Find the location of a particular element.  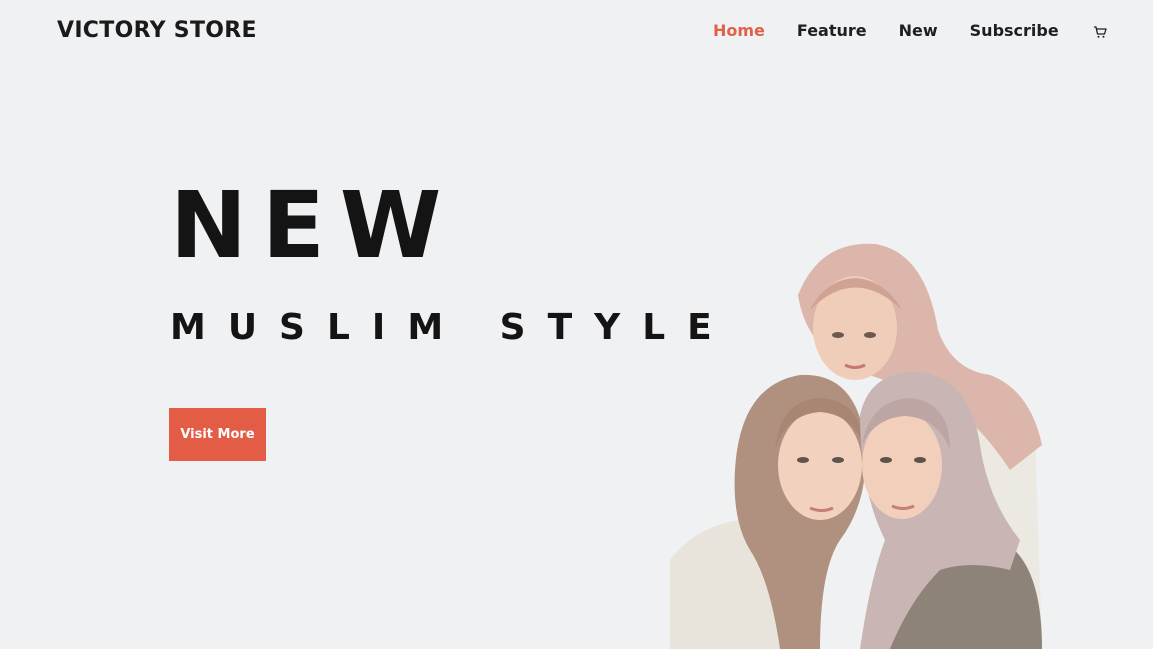

cart-icon is located at coordinates (1100, 31).